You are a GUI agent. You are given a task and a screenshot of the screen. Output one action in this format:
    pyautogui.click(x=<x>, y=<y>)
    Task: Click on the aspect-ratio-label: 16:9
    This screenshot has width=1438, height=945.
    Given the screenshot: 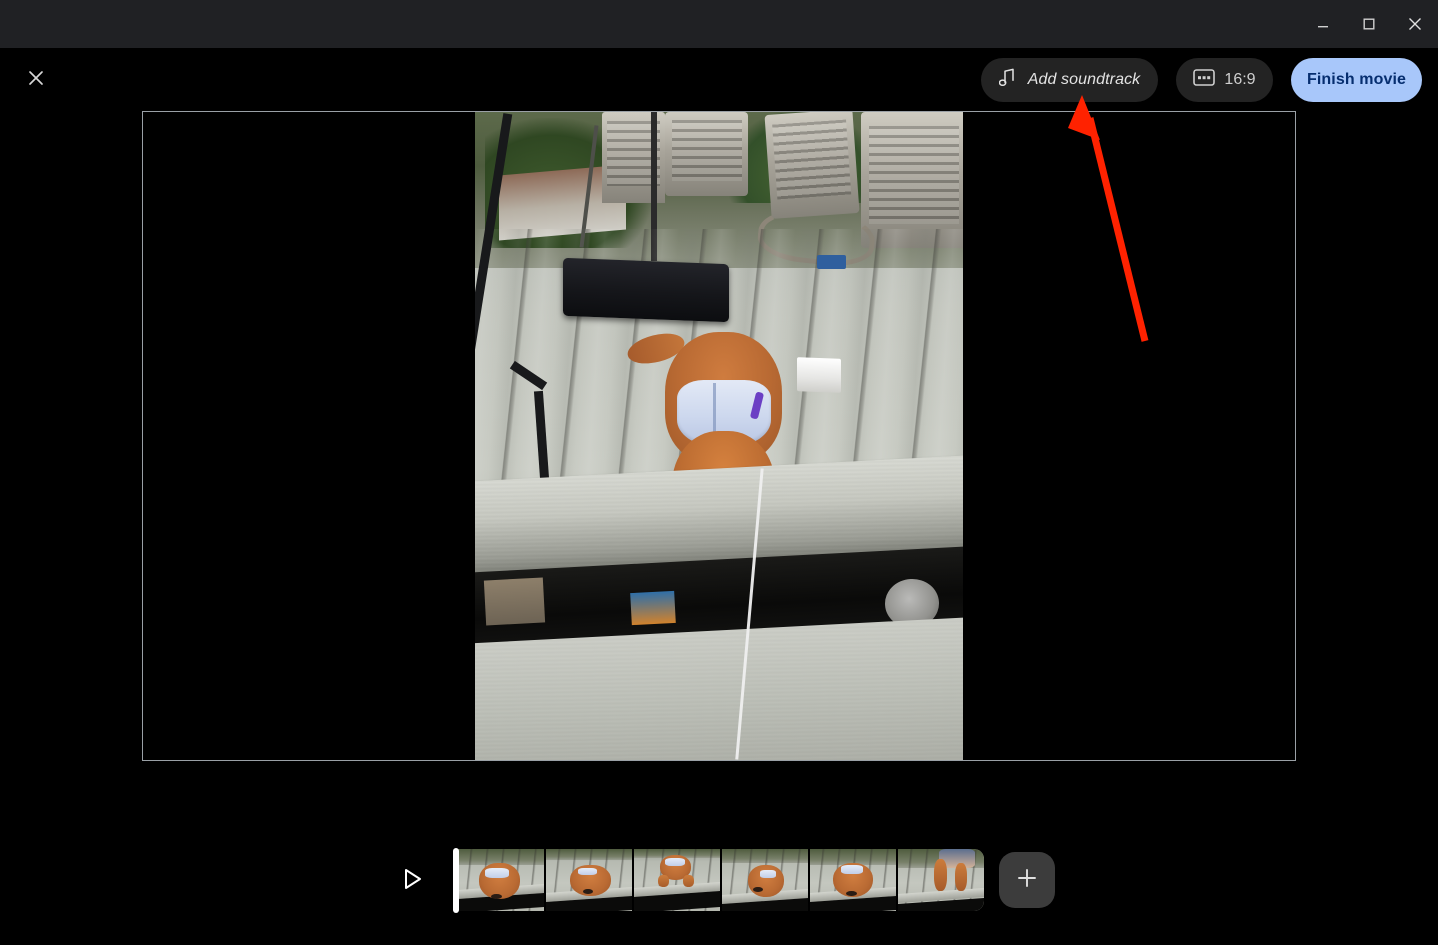 What is the action you would take?
    pyautogui.click(x=1240, y=79)
    